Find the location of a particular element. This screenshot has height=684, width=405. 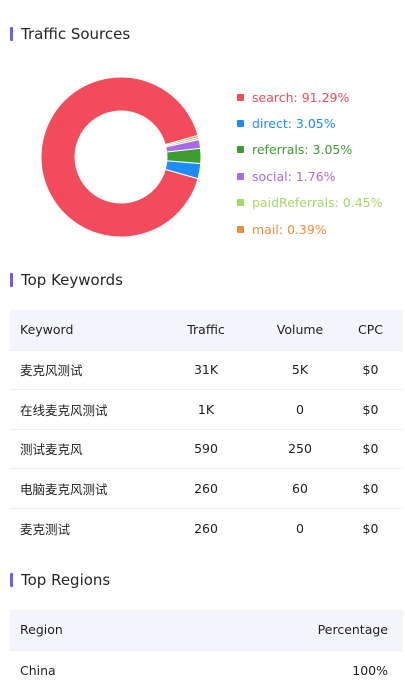

legend-label: mail: 0.39% is located at coordinates (289, 229).